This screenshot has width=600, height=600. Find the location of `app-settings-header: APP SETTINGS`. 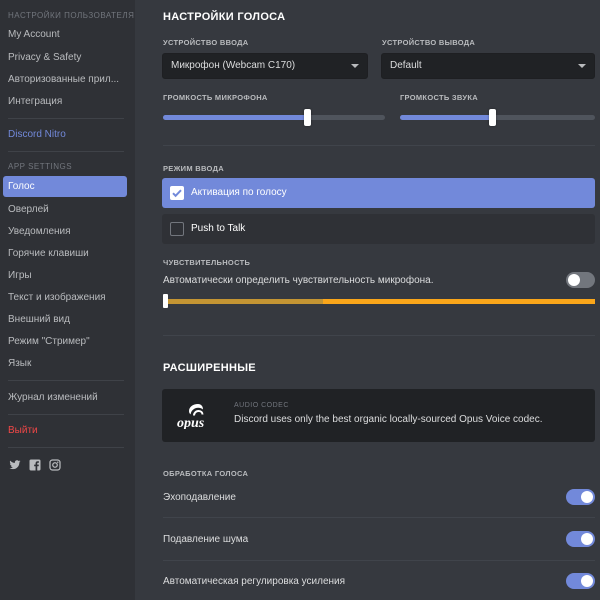

app-settings-header: APP SETTINGS is located at coordinates (40, 166).